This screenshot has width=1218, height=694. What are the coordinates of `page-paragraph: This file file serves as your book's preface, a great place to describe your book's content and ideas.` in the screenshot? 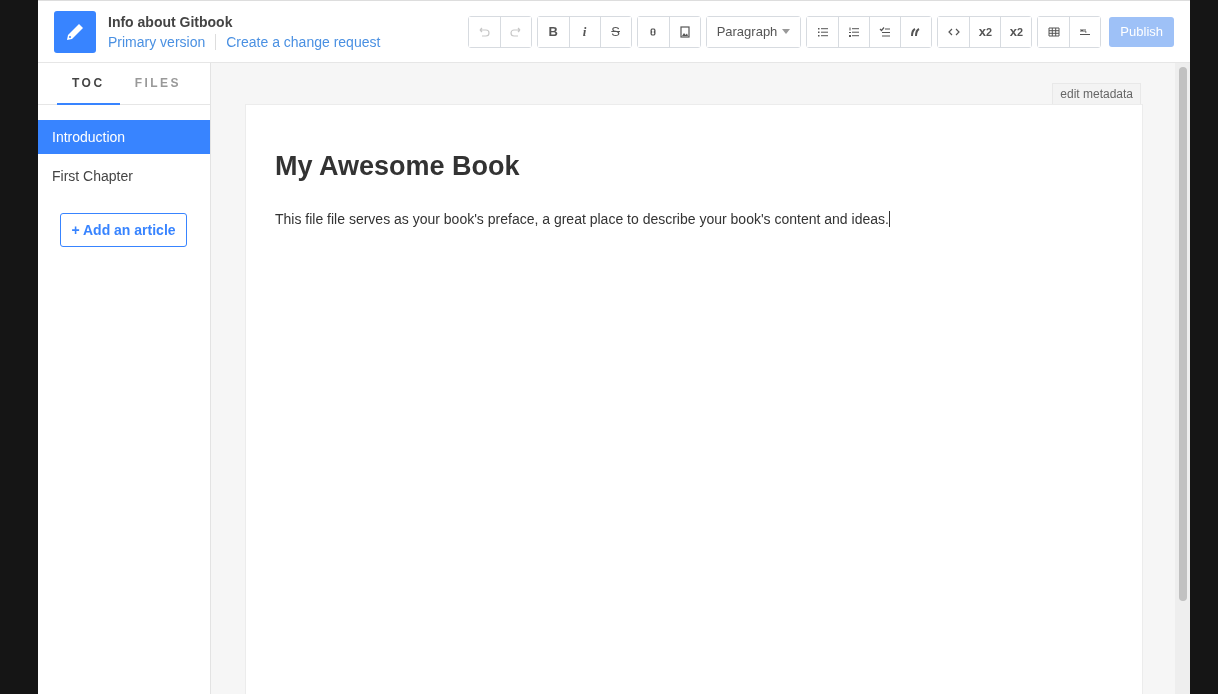 It's located at (582, 219).